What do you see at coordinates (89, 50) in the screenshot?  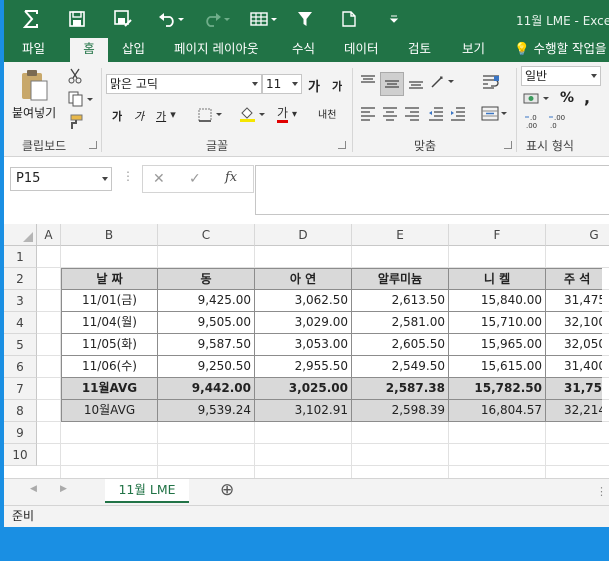 I see `tab-home: 홈` at bounding box center [89, 50].